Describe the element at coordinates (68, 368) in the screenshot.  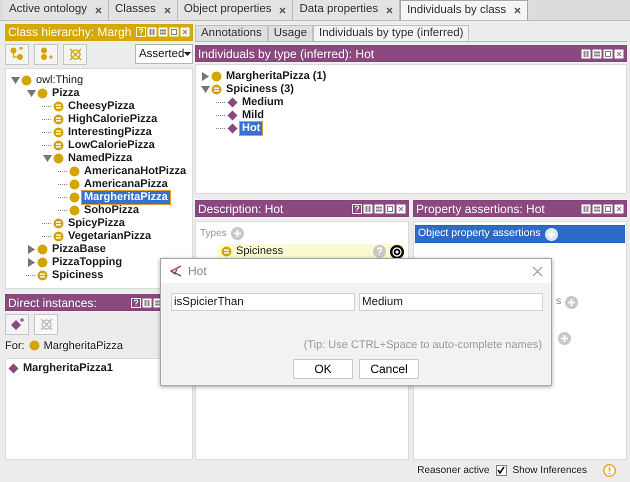
I see `list-item: MargheritaPizza1` at that location.